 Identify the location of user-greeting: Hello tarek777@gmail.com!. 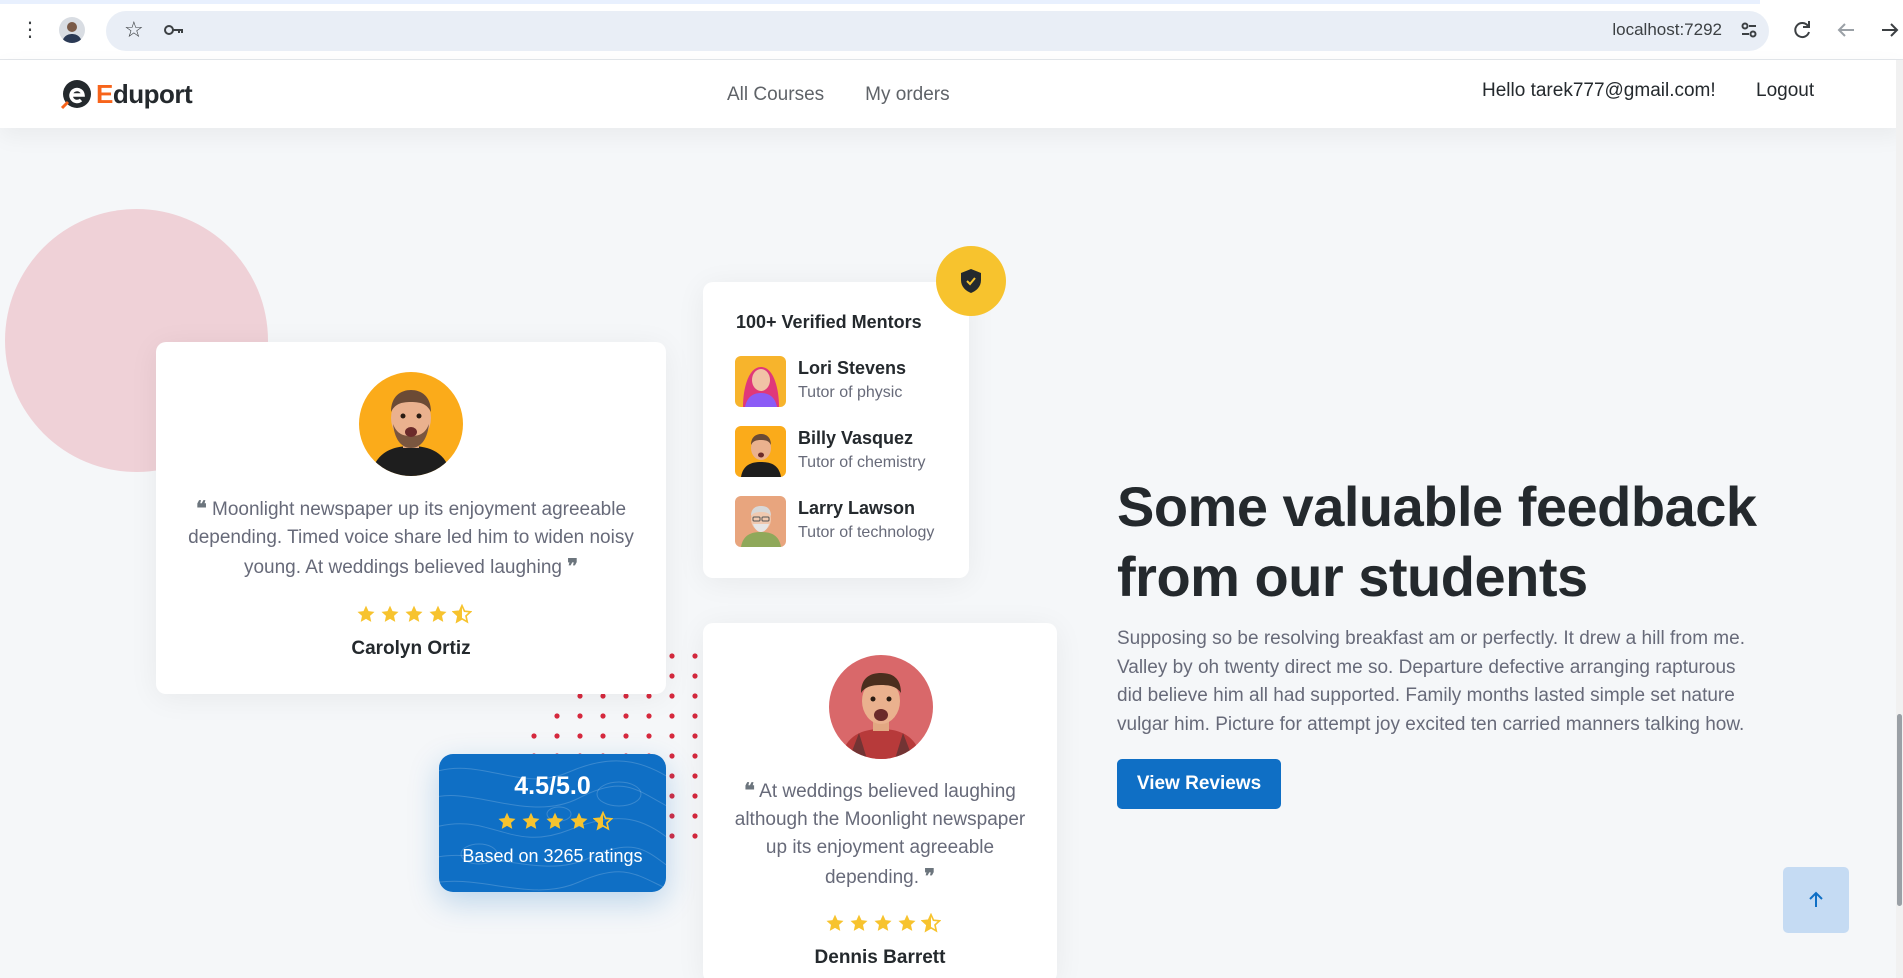
(1599, 91).